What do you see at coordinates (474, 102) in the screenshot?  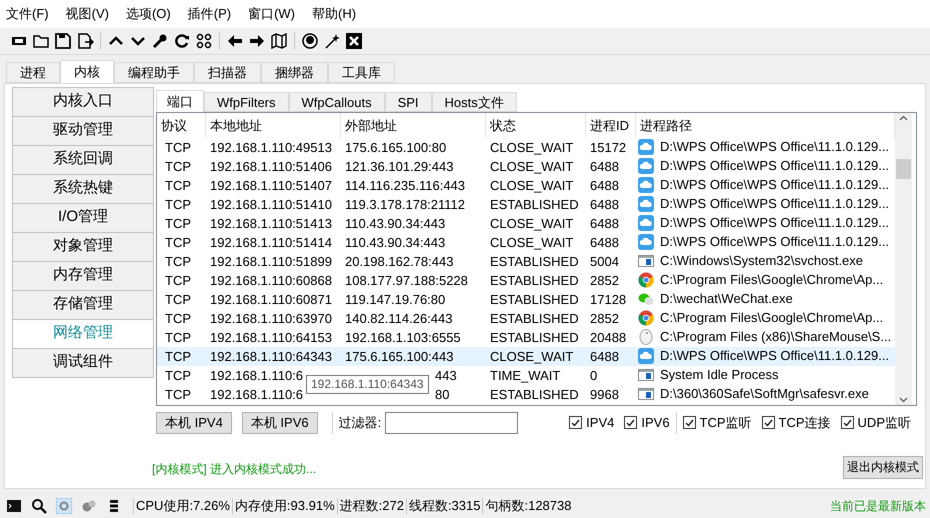 I see `tab: Hosts文件` at bounding box center [474, 102].